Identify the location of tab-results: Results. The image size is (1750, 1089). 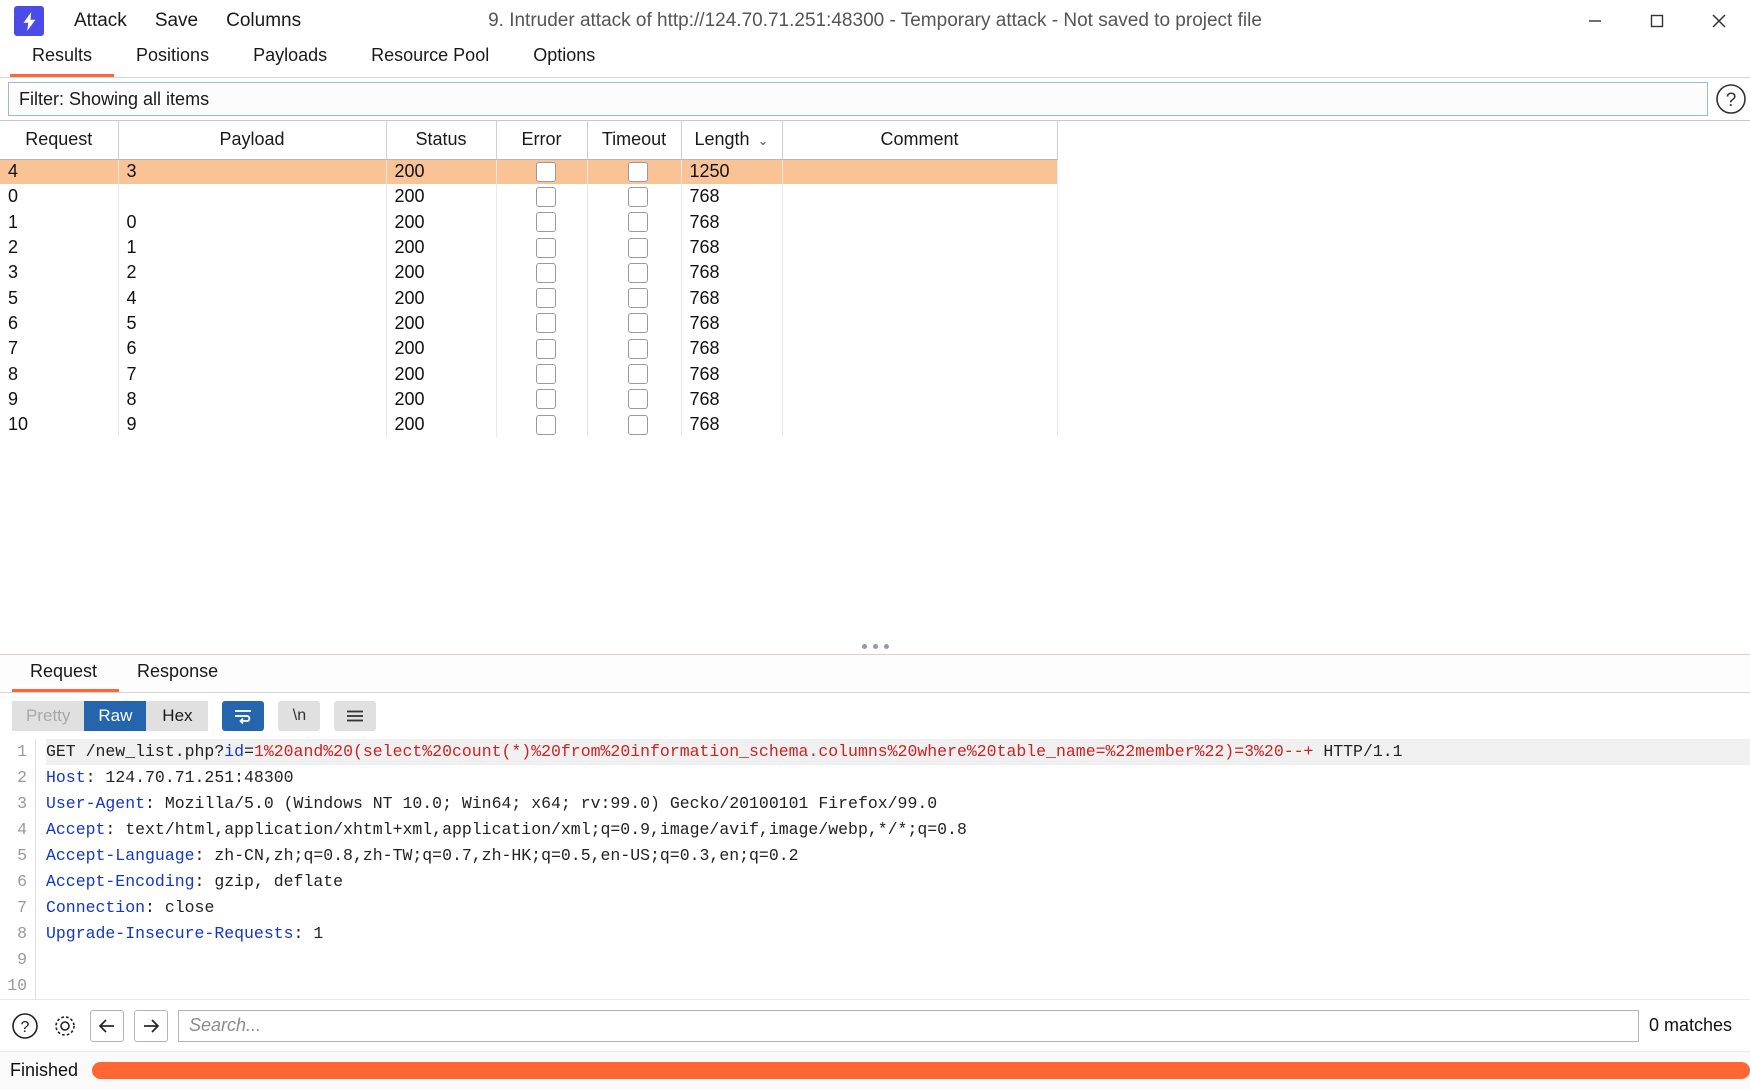
(62, 59).